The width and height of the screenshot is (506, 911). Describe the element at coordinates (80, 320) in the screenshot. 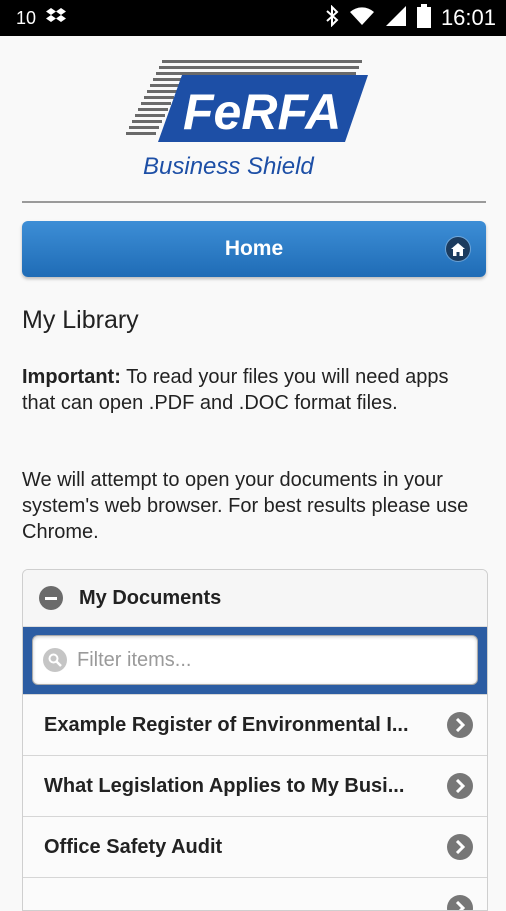

I see `page-title: My Library` at that location.